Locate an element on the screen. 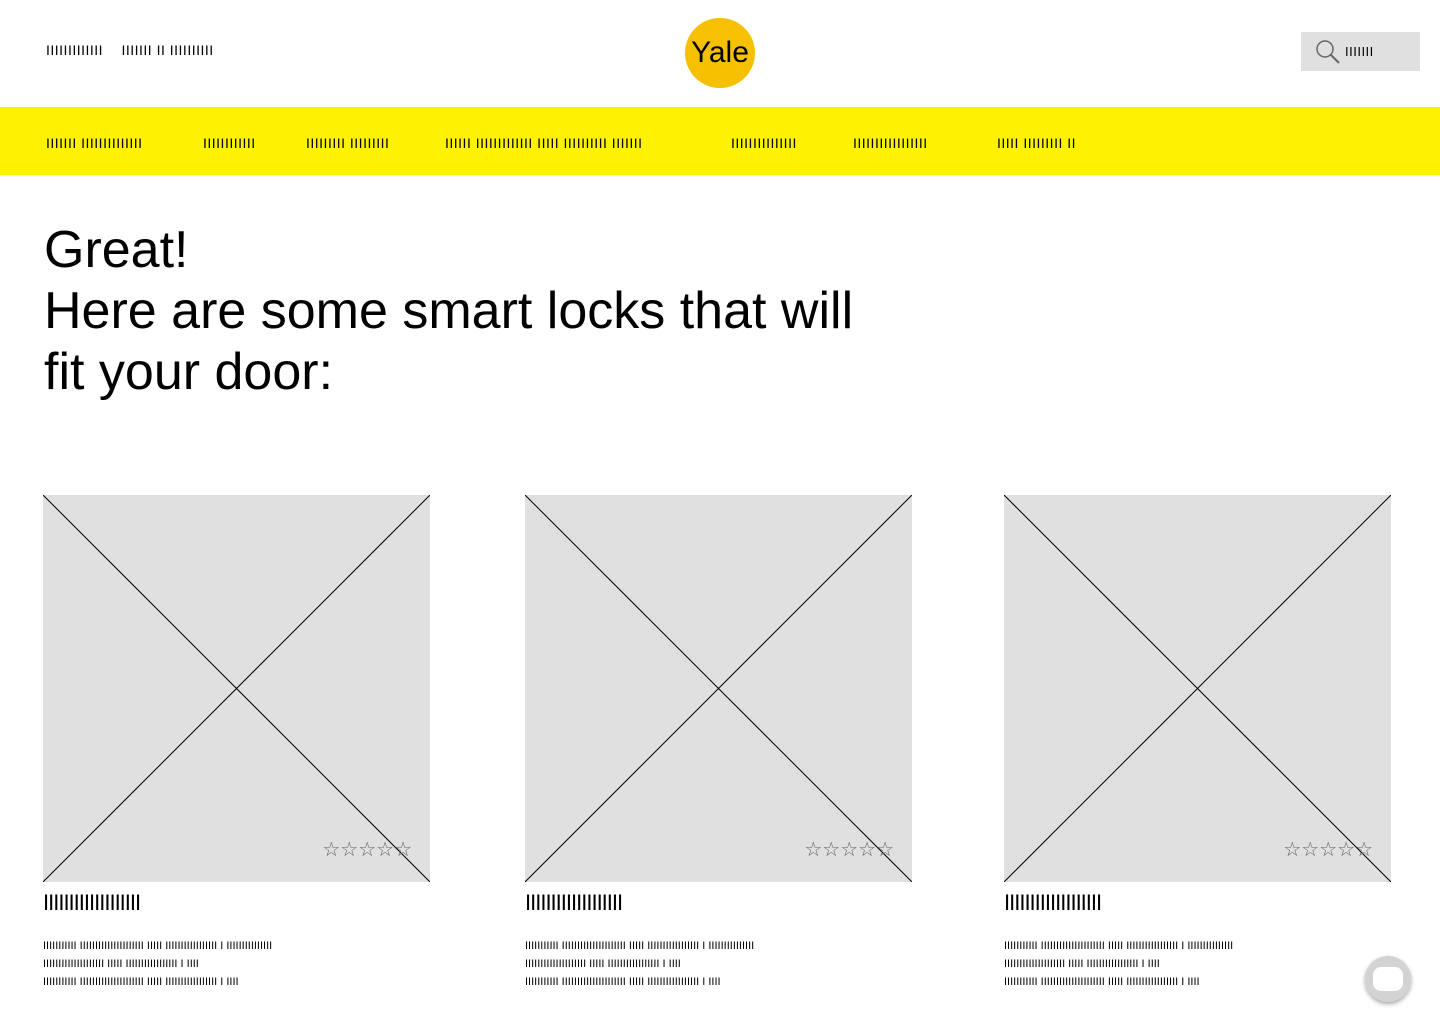  chat-button is located at coordinates (1388, 979).